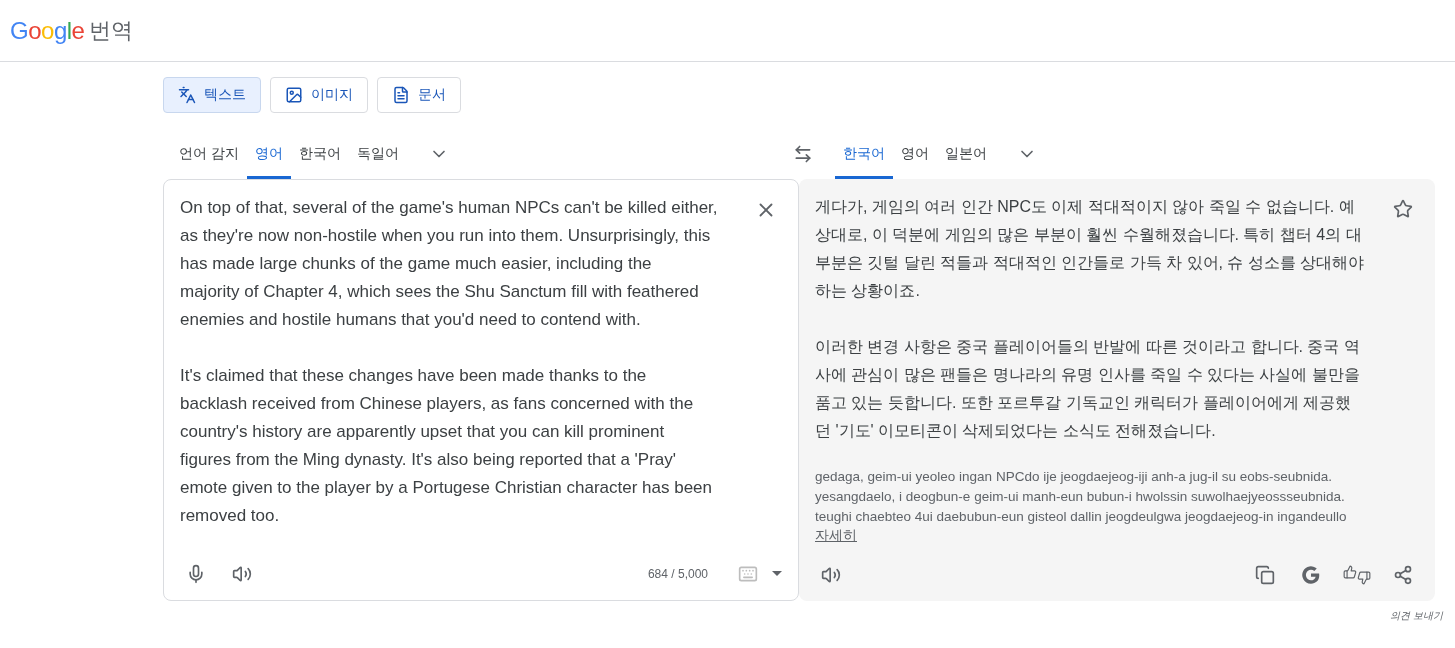 Image resolution: width=1455 pixels, height=648 pixels. What do you see at coordinates (1403, 575) in the screenshot?
I see `share-icon` at bounding box center [1403, 575].